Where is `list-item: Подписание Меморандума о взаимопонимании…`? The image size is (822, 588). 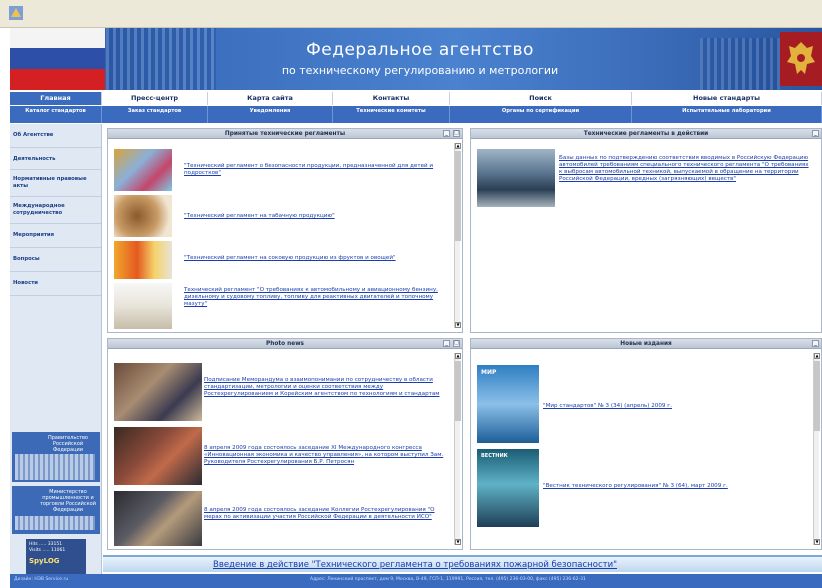 list-item: Подписание Меморандума о взаимопонимании… is located at coordinates (282, 392).